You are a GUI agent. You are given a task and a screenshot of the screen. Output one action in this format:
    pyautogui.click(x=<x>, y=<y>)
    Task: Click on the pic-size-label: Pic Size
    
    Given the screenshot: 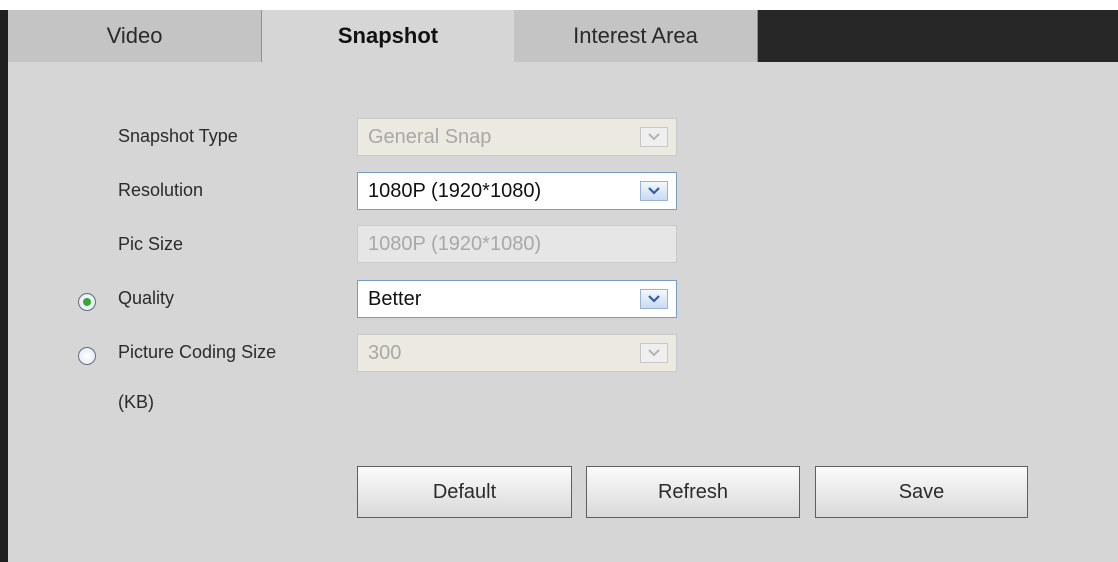 What is the action you would take?
    pyautogui.click(x=151, y=244)
    